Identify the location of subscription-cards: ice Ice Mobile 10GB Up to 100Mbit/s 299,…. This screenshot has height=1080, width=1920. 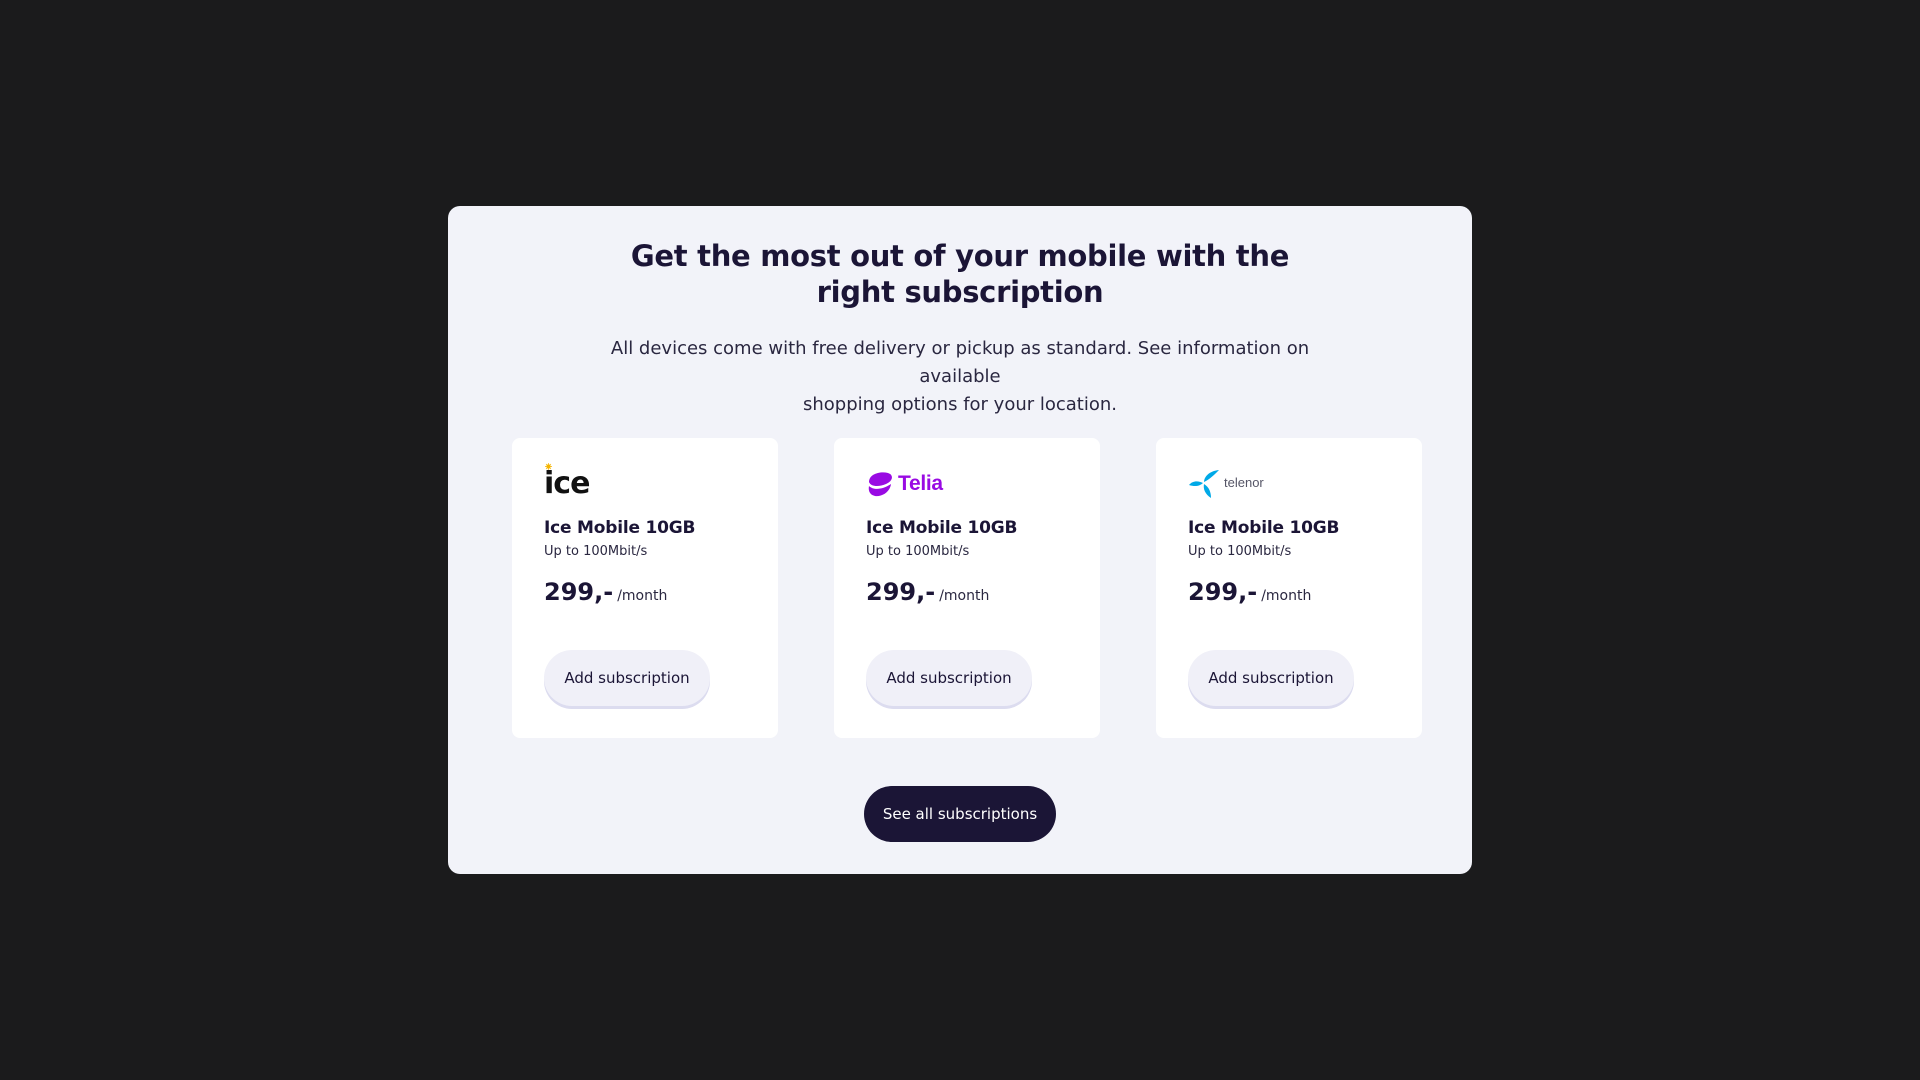
(967, 588).